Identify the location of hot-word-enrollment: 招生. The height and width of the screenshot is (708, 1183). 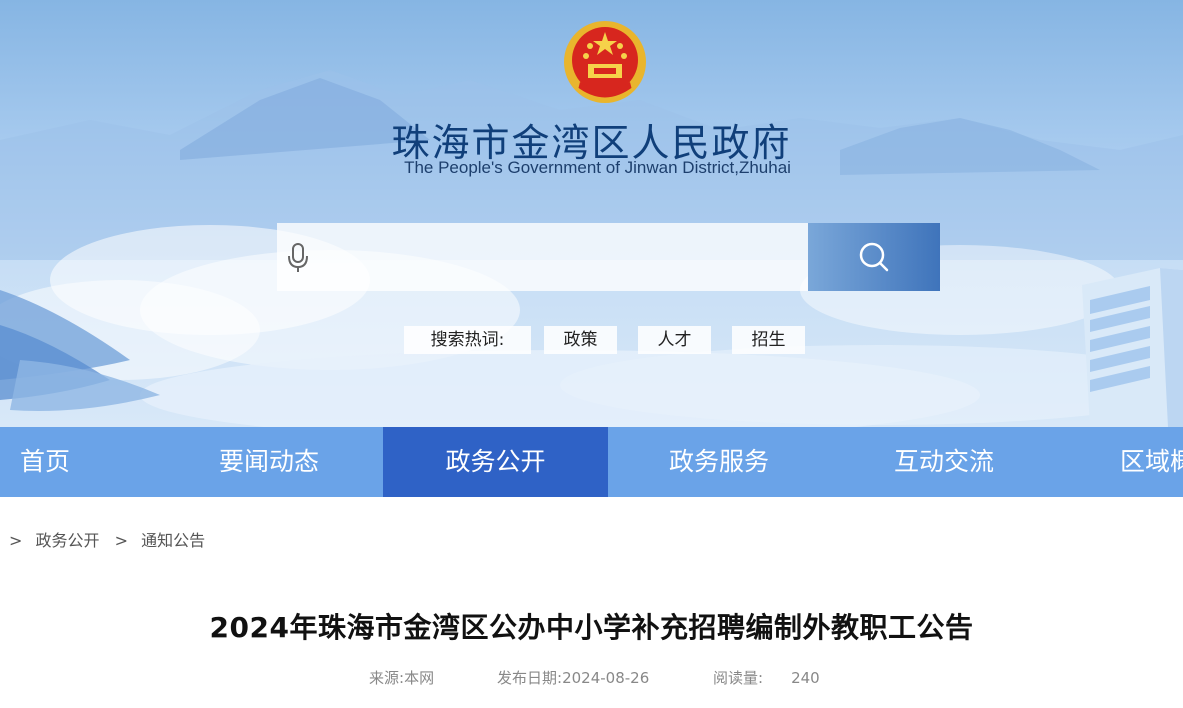
(768, 340).